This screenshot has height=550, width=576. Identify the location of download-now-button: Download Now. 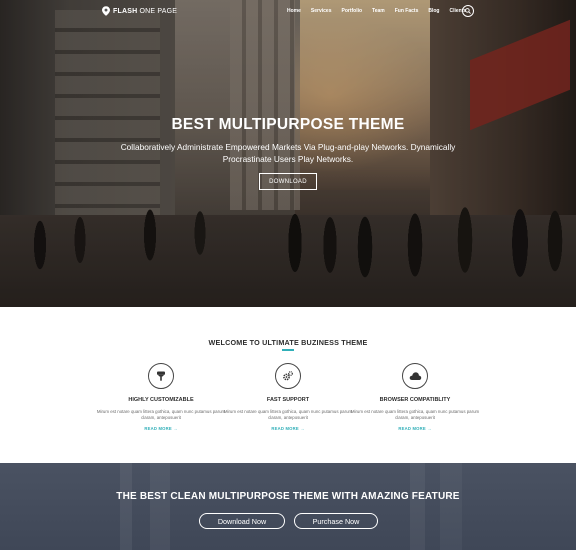
(242, 521).